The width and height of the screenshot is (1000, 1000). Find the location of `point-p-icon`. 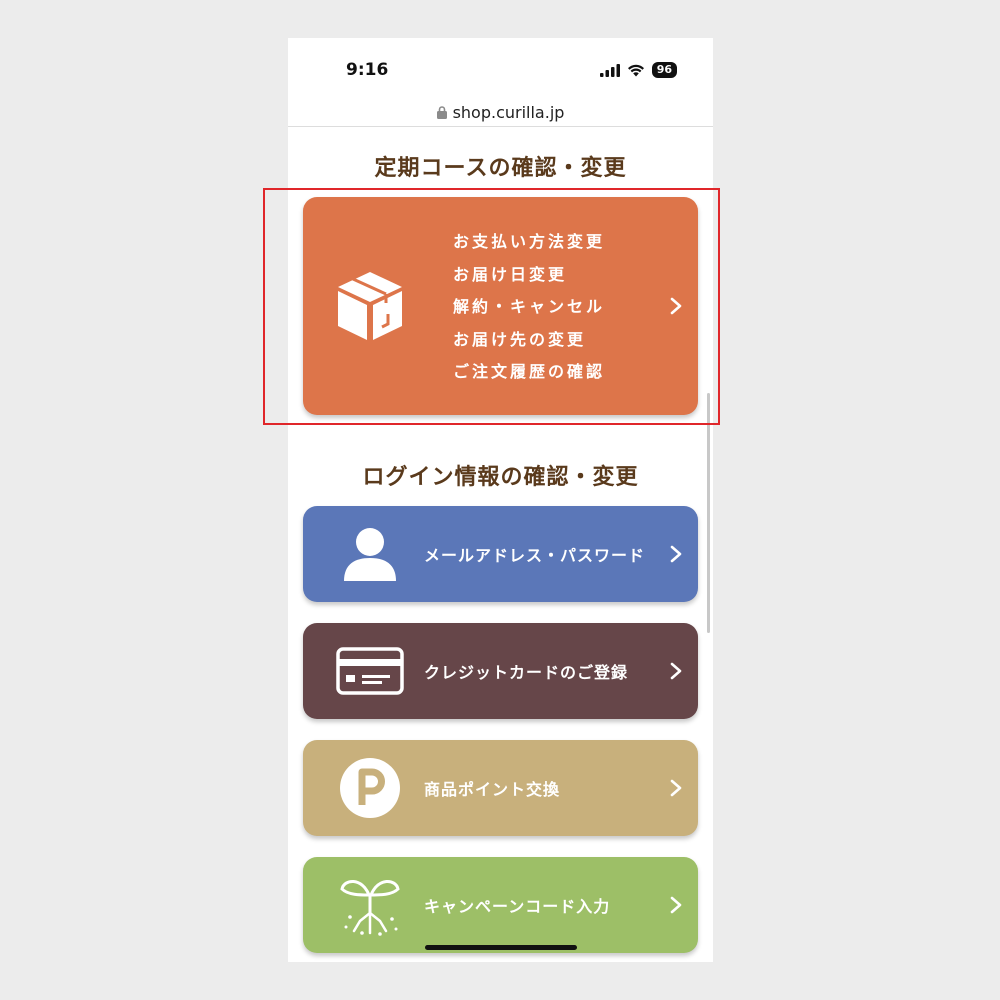

point-p-icon is located at coordinates (370, 788).